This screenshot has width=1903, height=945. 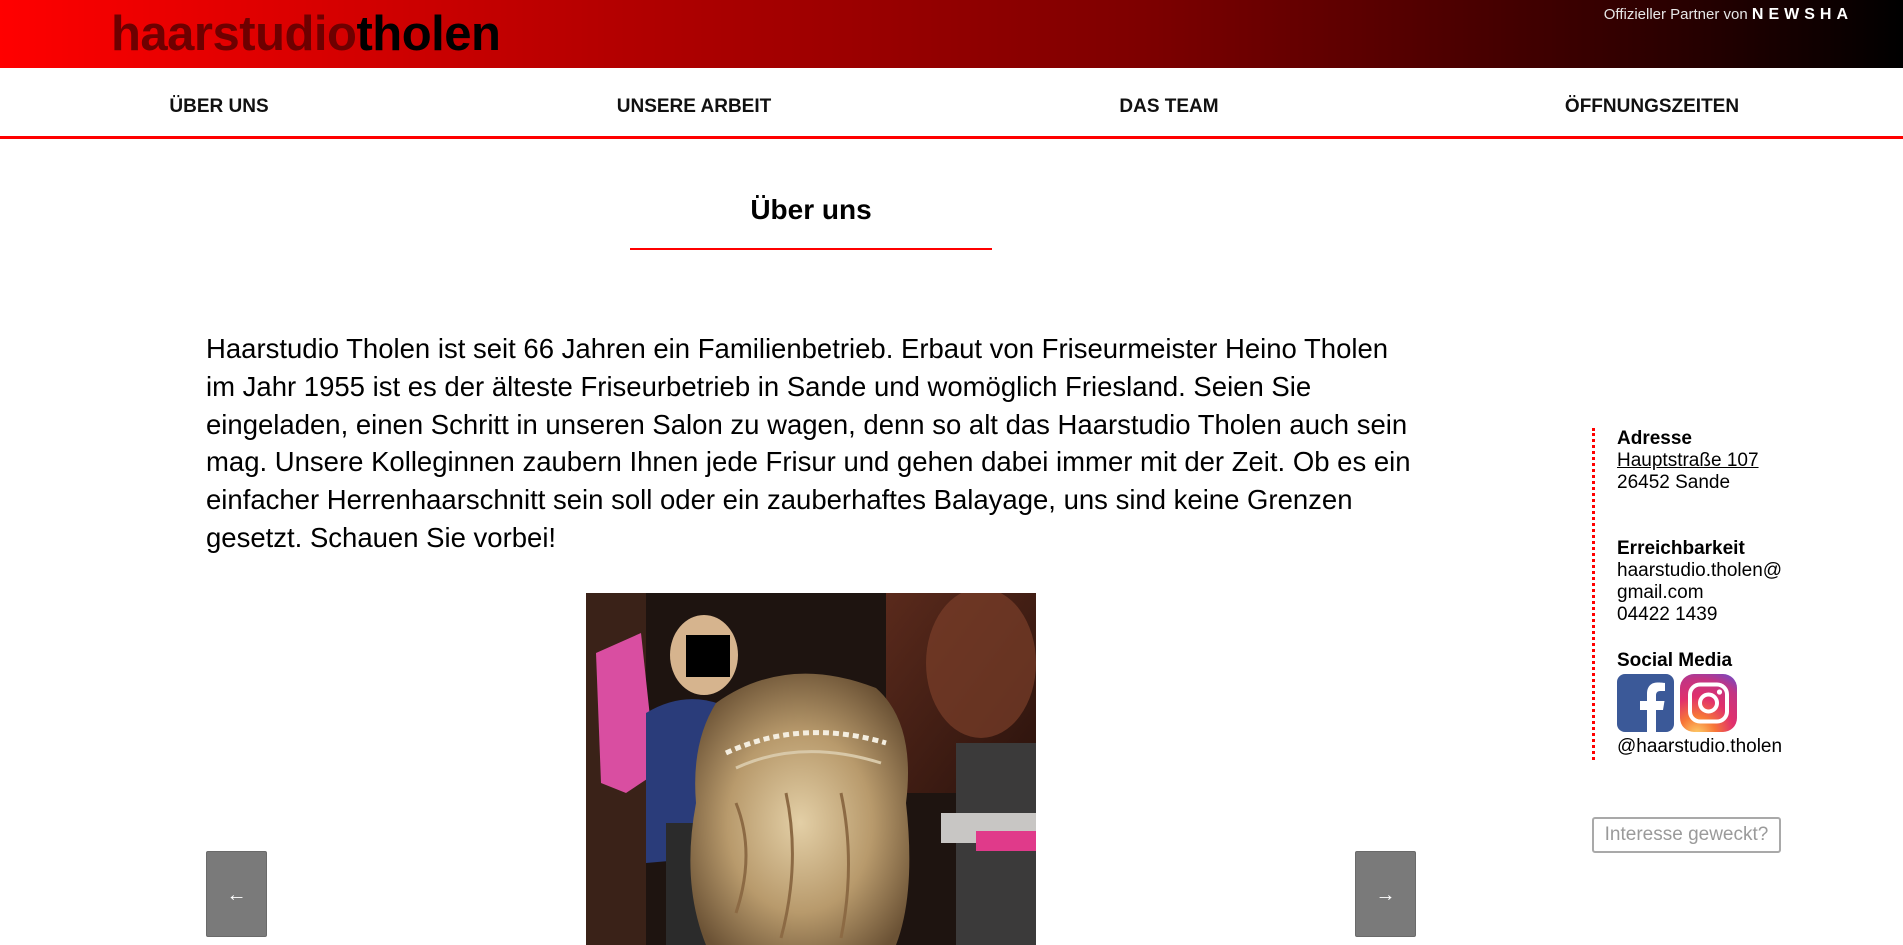 What do you see at coordinates (1688, 460) in the screenshot?
I see `address-street-link: Hauptstraße 107` at bounding box center [1688, 460].